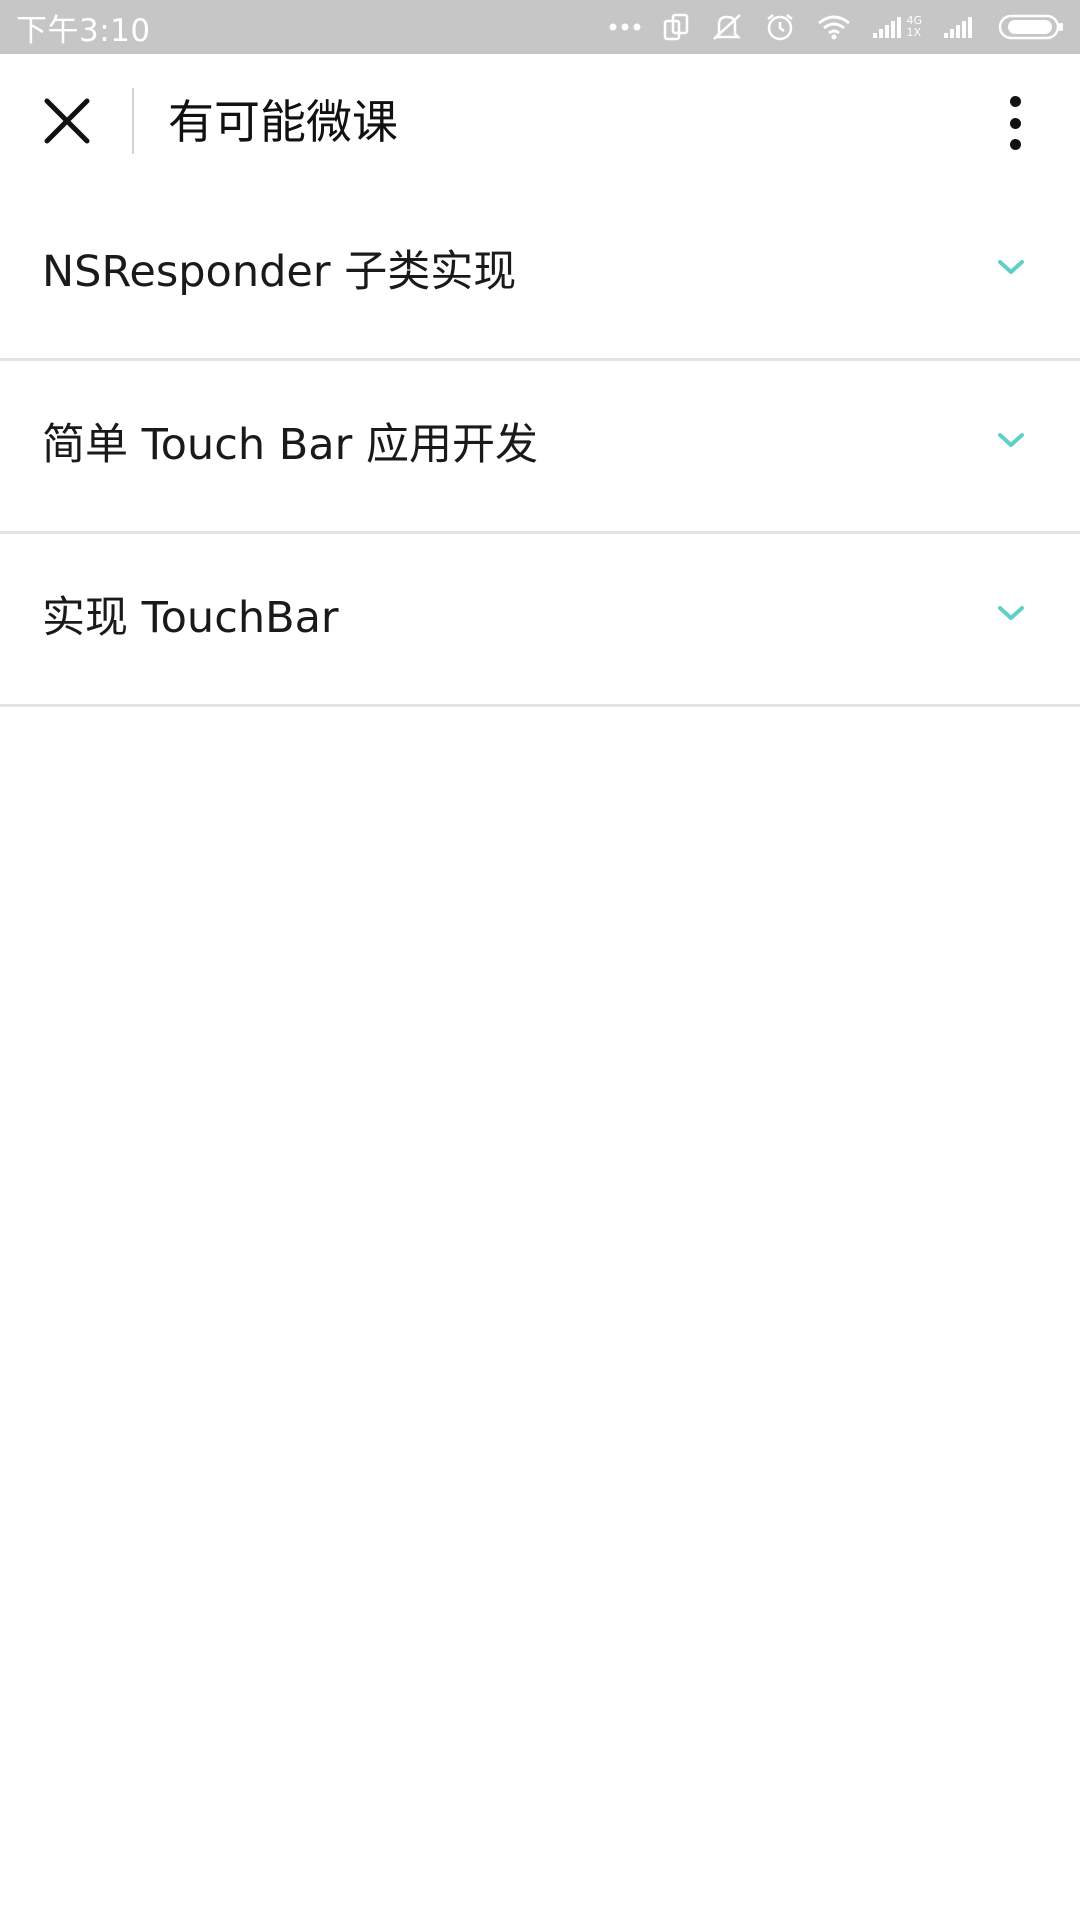 Image resolution: width=1080 pixels, height=1920 pixels. Describe the element at coordinates (540, 27) in the screenshot. I see `status-bar: 下午3:10 4G 1X` at that location.